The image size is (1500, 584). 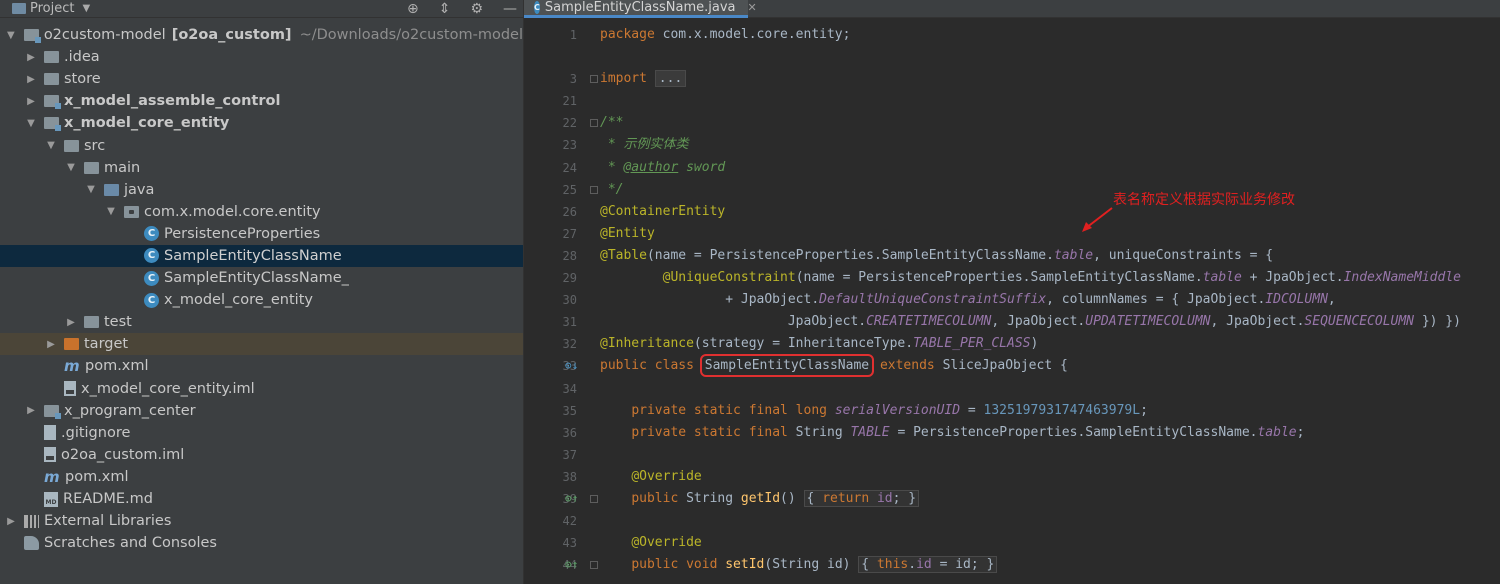 What do you see at coordinates (752, 7) in the screenshot?
I see `close-icon: ✕` at bounding box center [752, 7].